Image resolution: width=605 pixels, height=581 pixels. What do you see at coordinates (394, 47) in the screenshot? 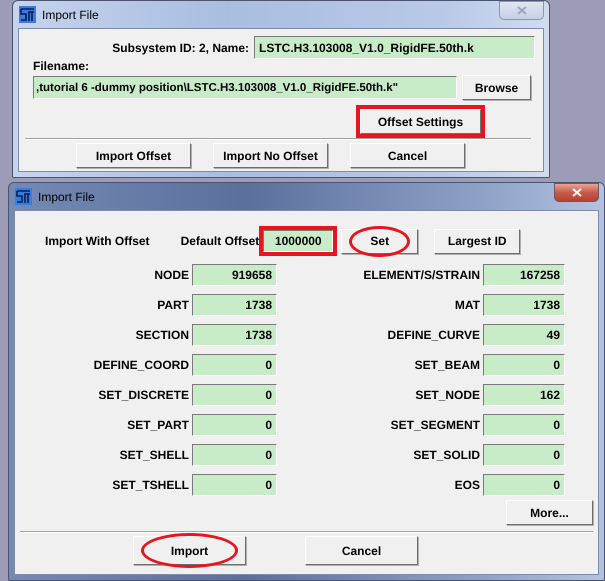
I see `input-field: LSTC.H3.103008_V1.0_RigidFE.50th.k` at bounding box center [394, 47].